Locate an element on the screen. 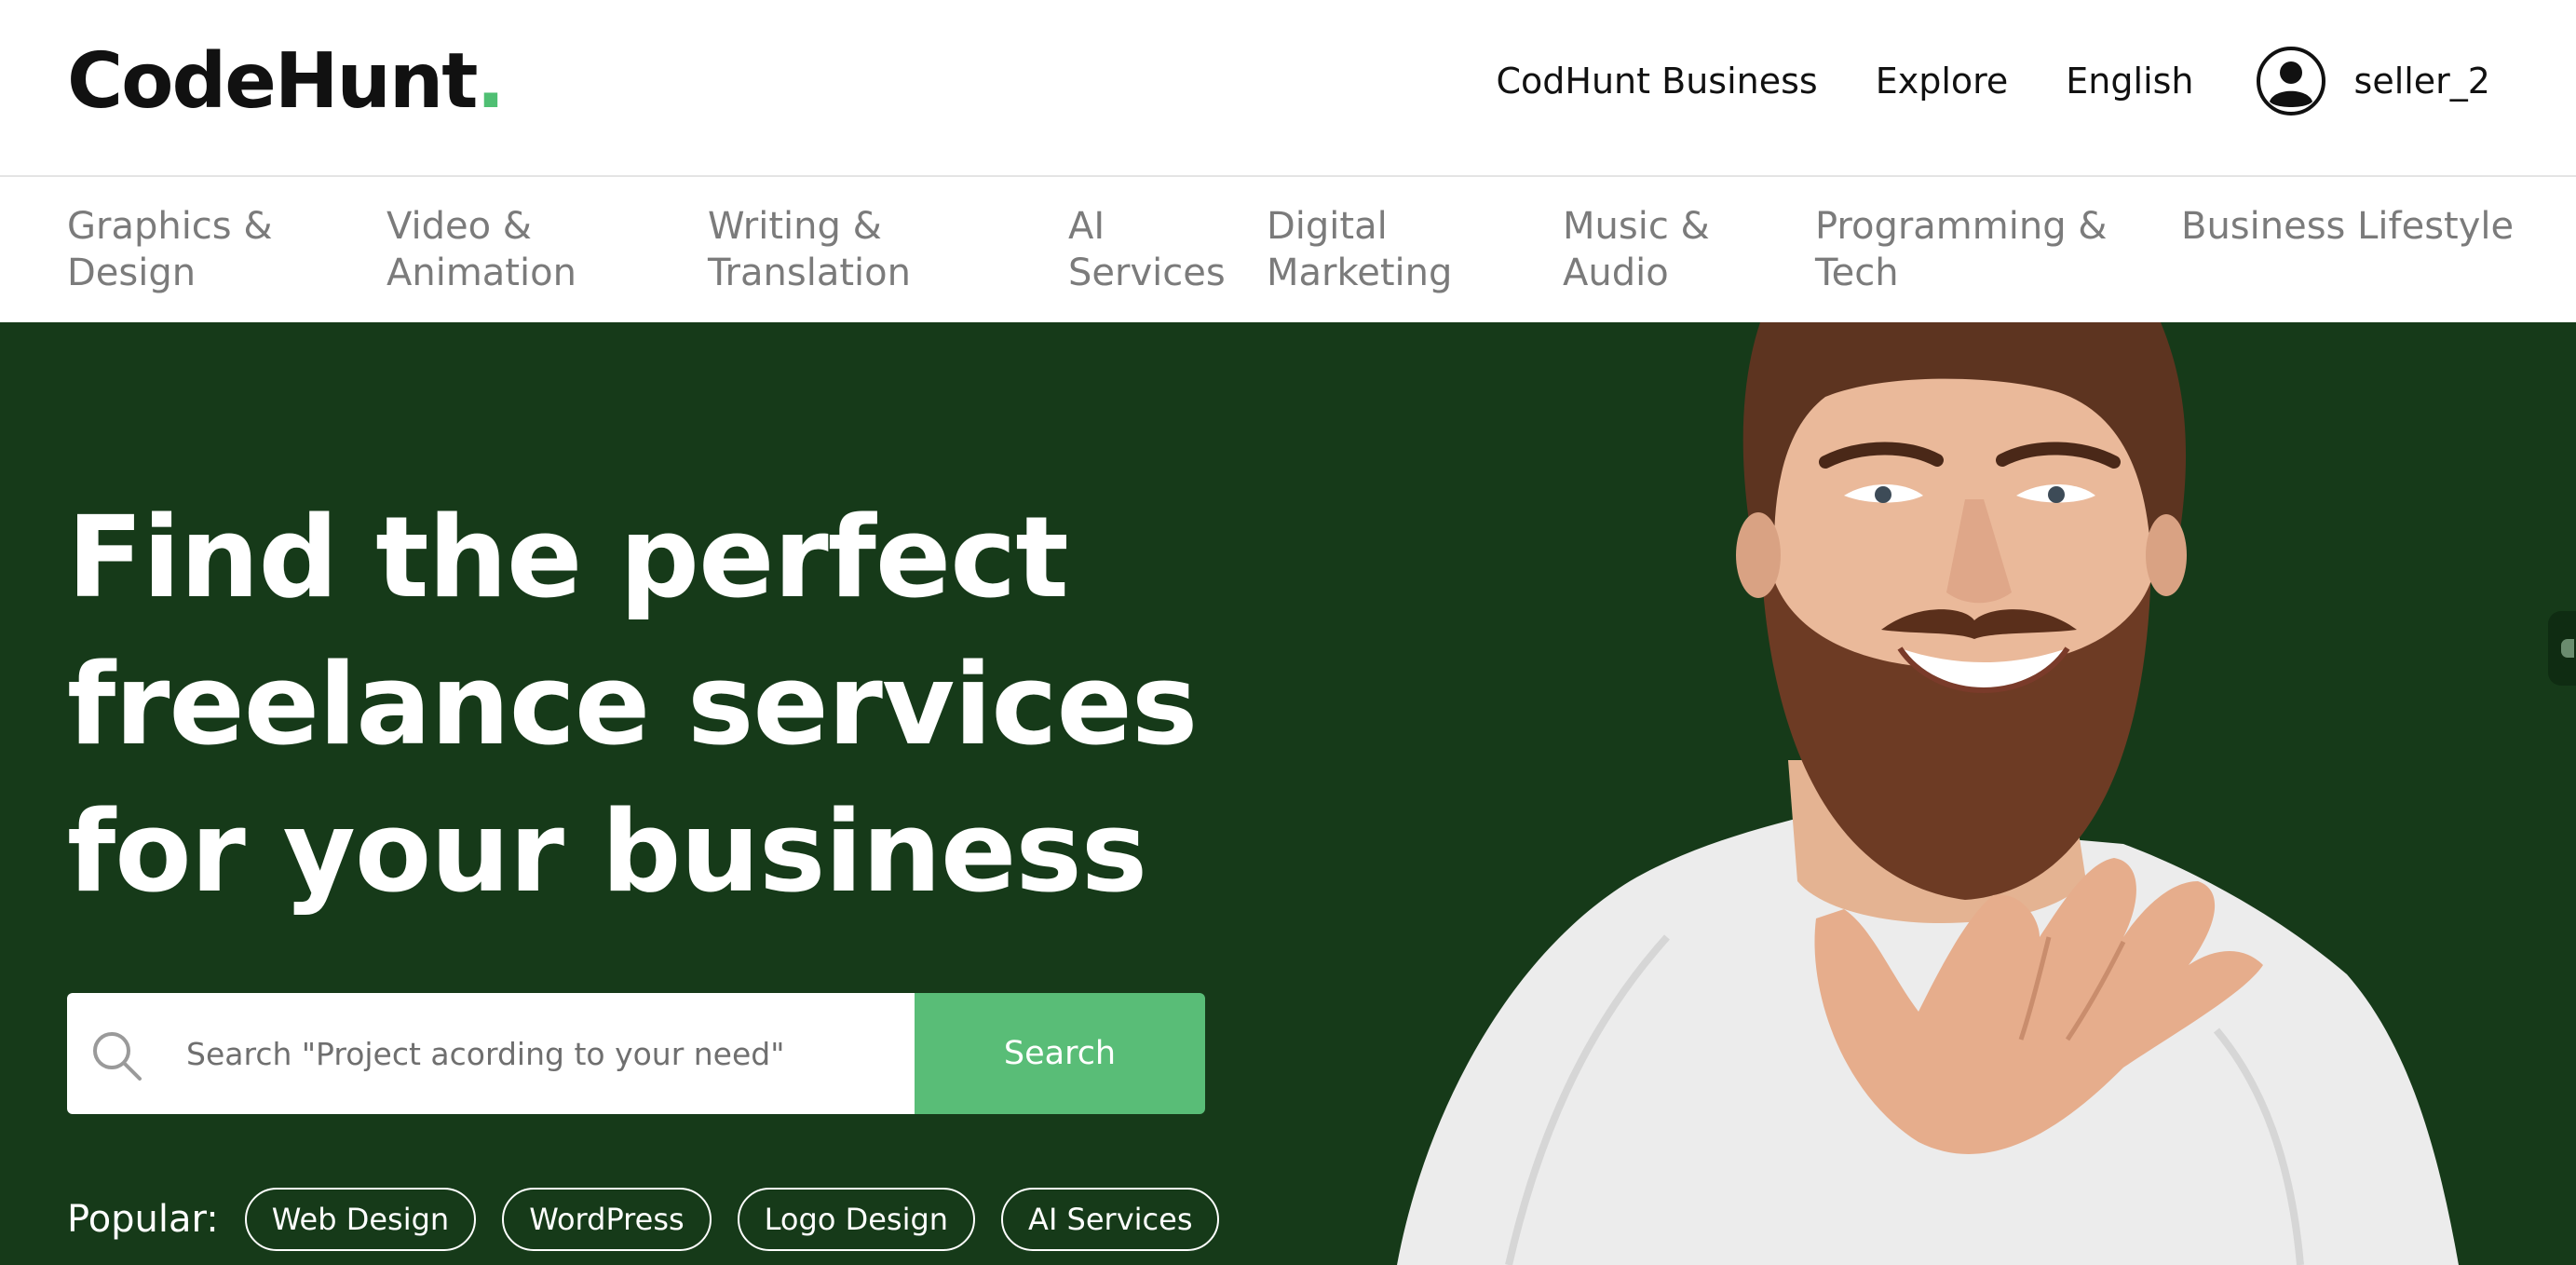 The height and width of the screenshot is (1265, 2576). side-drawer-handle is located at coordinates (2562, 649).